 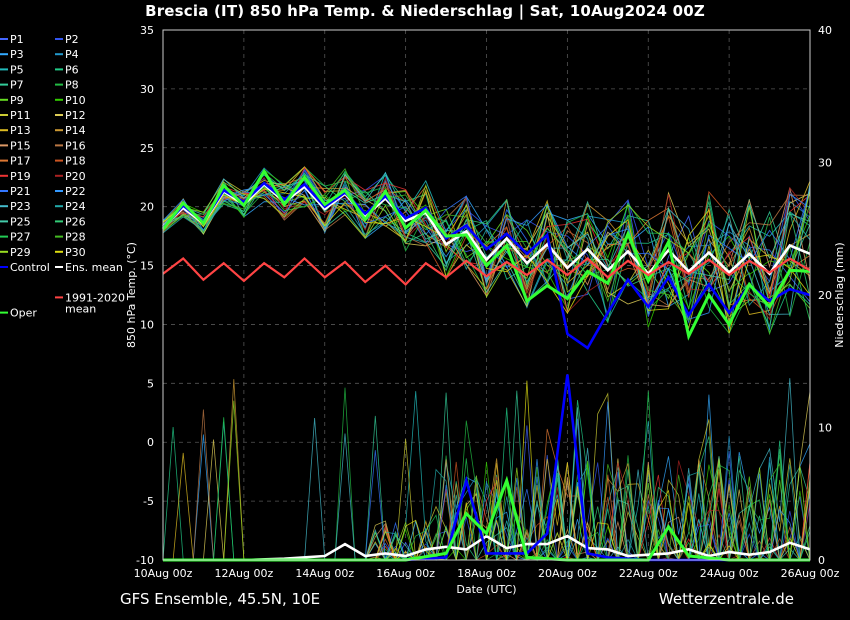 What do you see at coordinates (20, 145) in the screenshot?
I see `legend-label: P15` at bounding box center [20, 145].